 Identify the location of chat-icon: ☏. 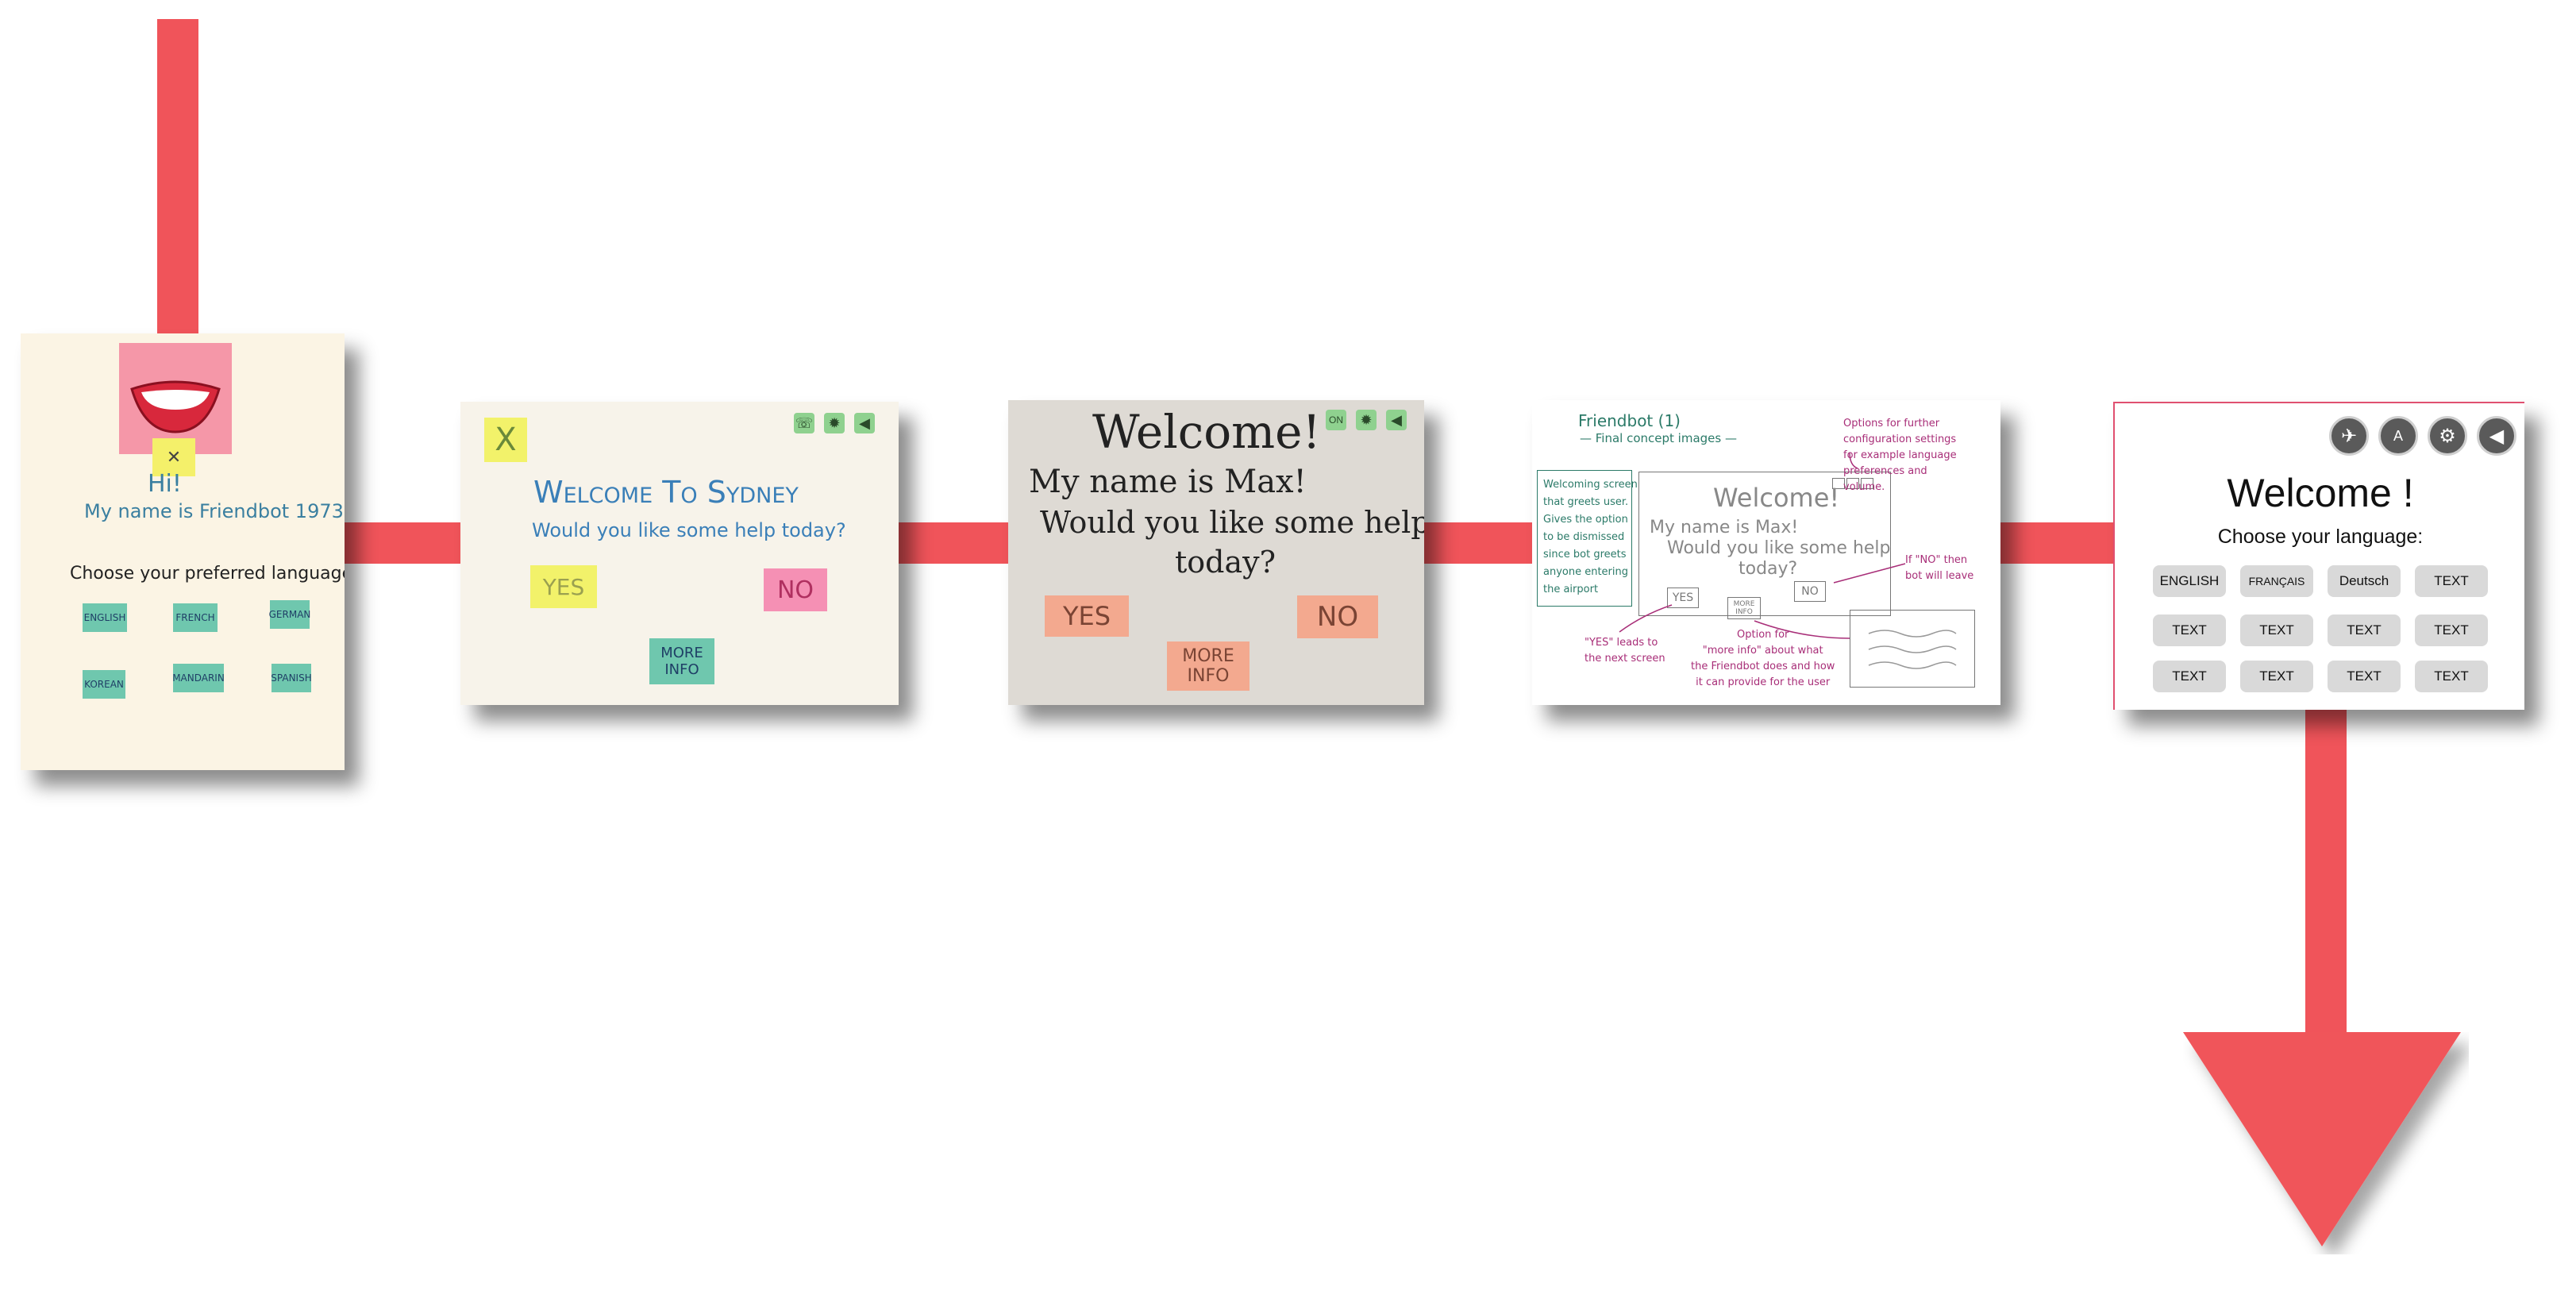
(804, 423).